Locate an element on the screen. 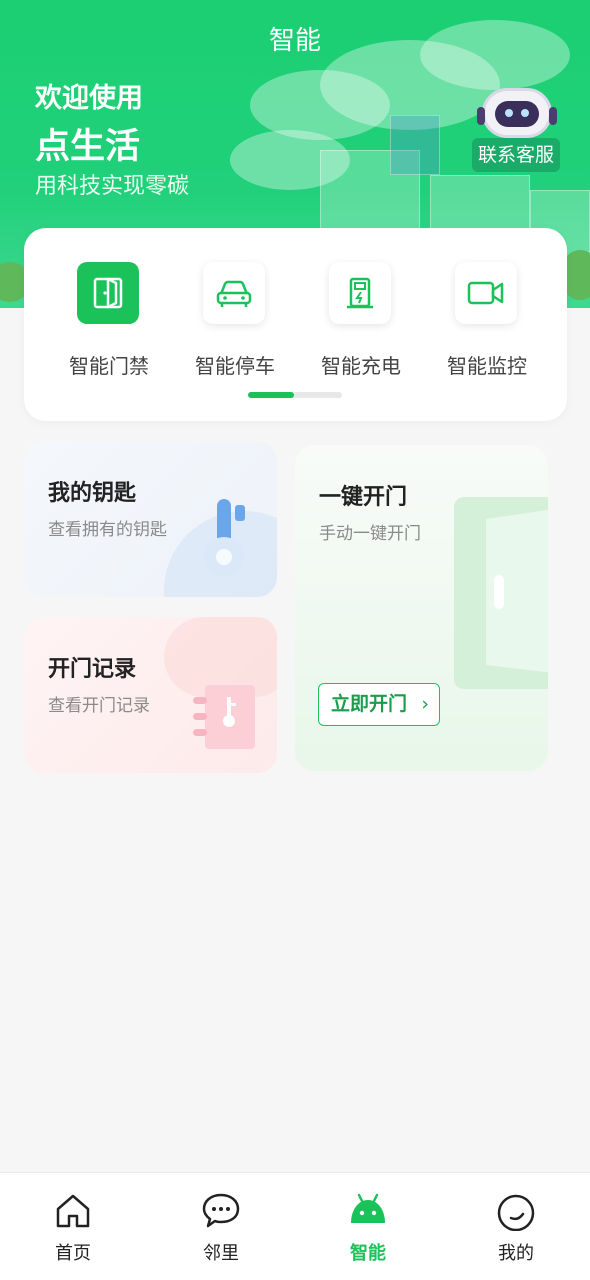  tab-label: 智能 is located at coordinates (368, 1253).